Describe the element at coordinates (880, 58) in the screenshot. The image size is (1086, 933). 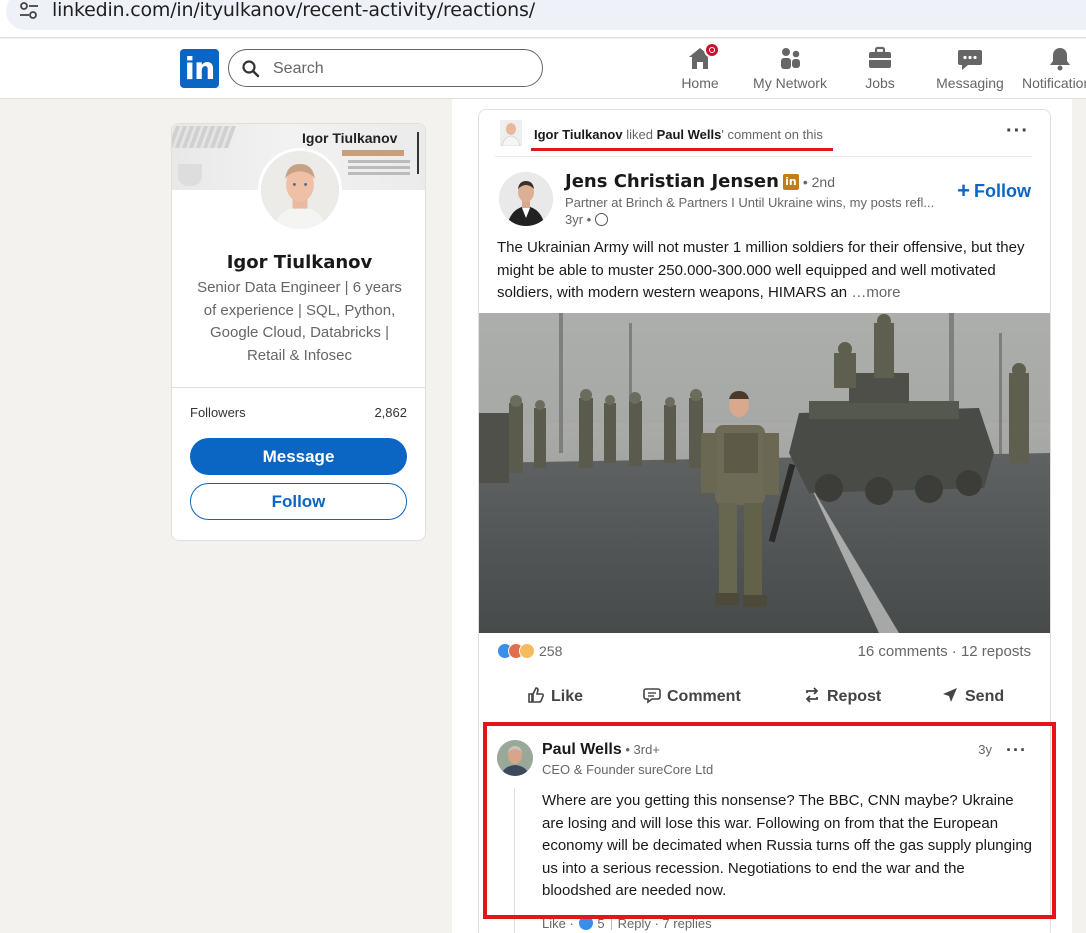
I see `briefcase-icon` at that location.